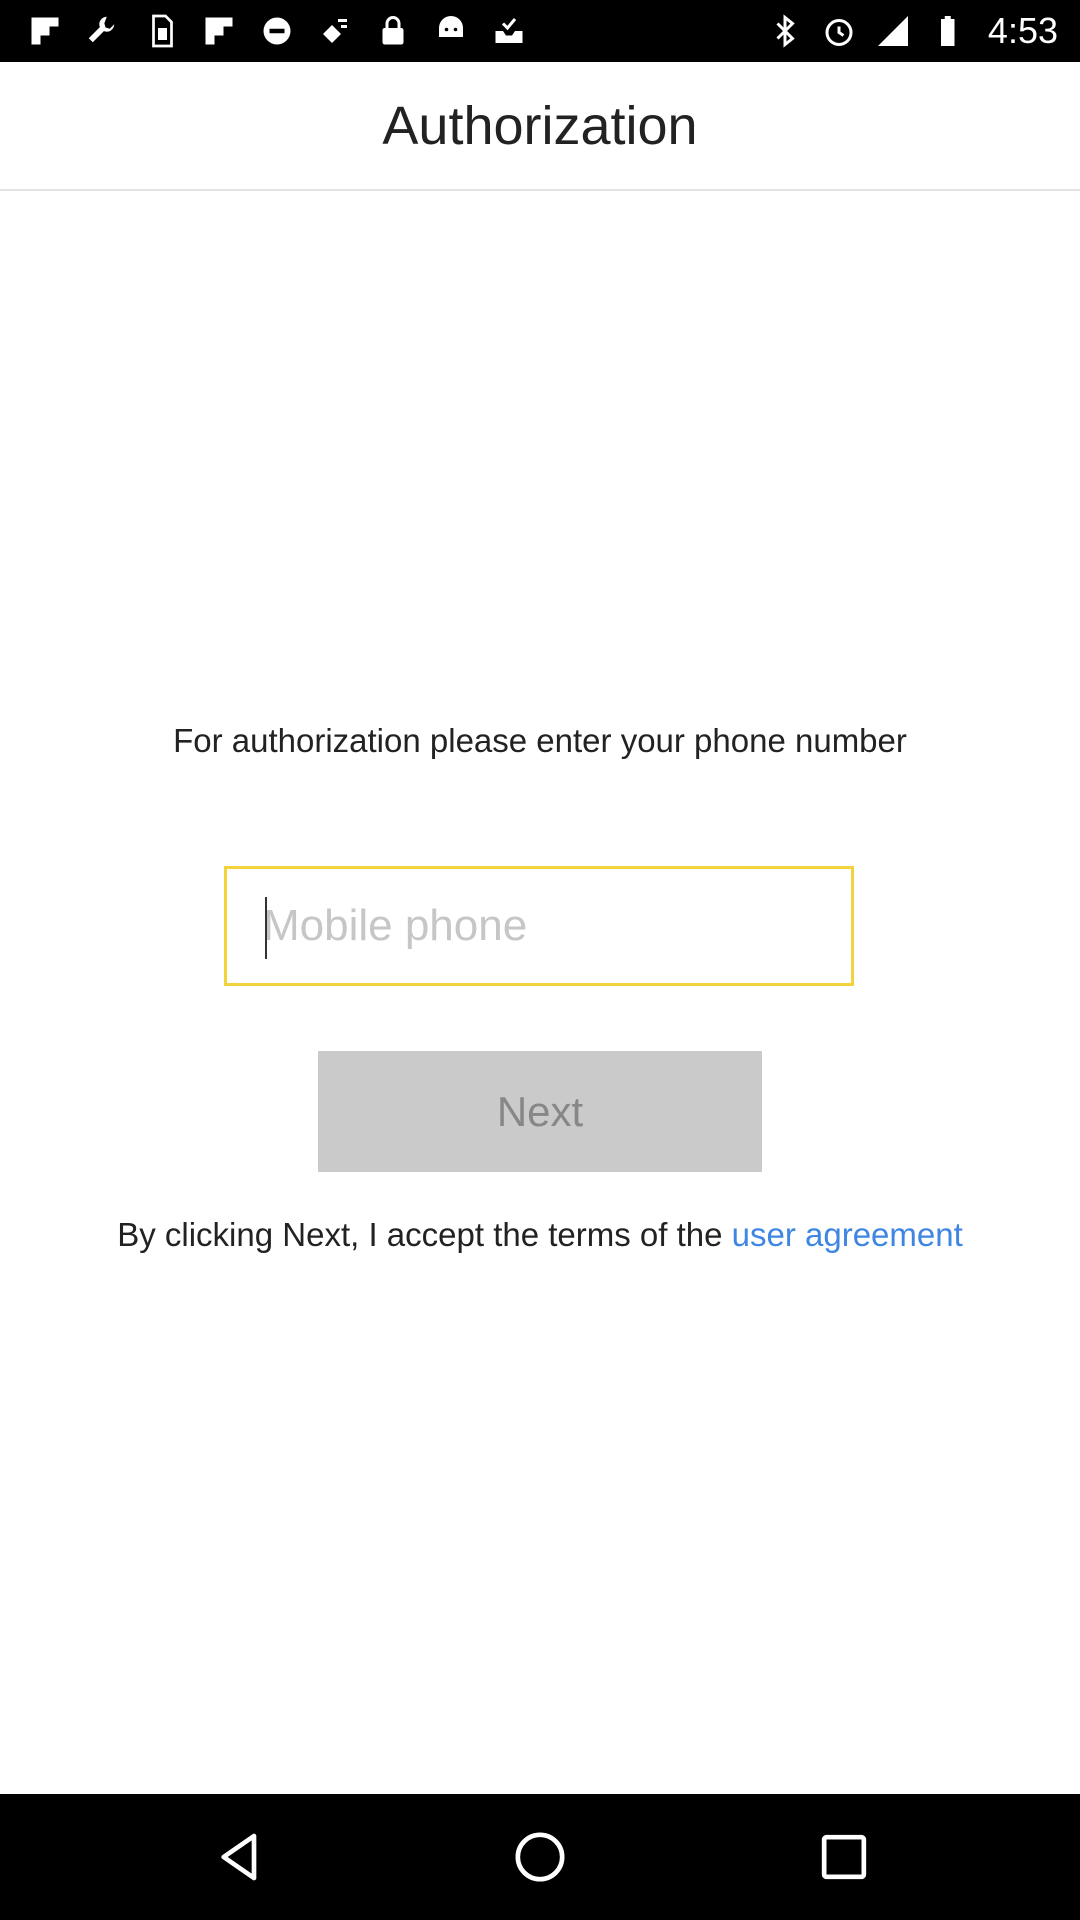  I want to click on text-cursor, so click(266, 928).